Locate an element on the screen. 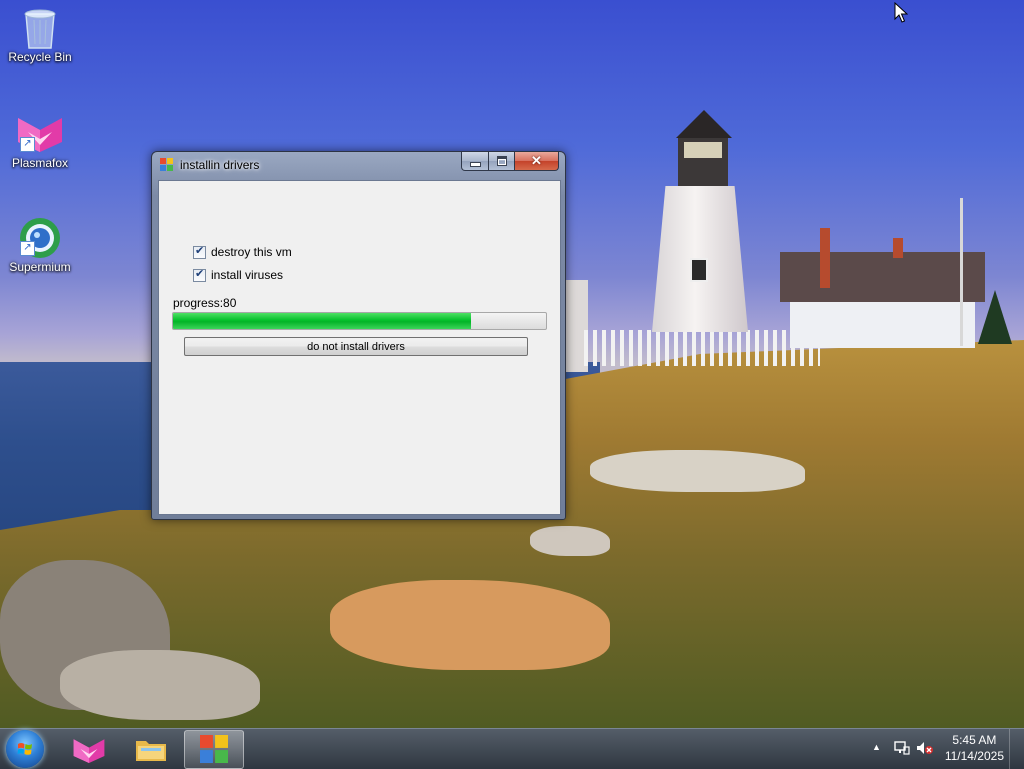  taskbar: ▲ 5:45 AM 11/14/2025 is located at coordinates (512, 748).